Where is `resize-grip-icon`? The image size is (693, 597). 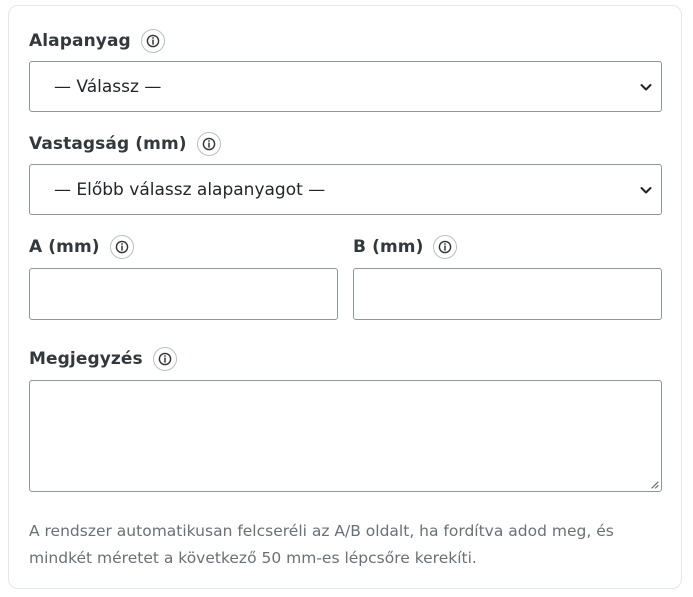 resize-grip-icon is located at coordinates (654, 484).